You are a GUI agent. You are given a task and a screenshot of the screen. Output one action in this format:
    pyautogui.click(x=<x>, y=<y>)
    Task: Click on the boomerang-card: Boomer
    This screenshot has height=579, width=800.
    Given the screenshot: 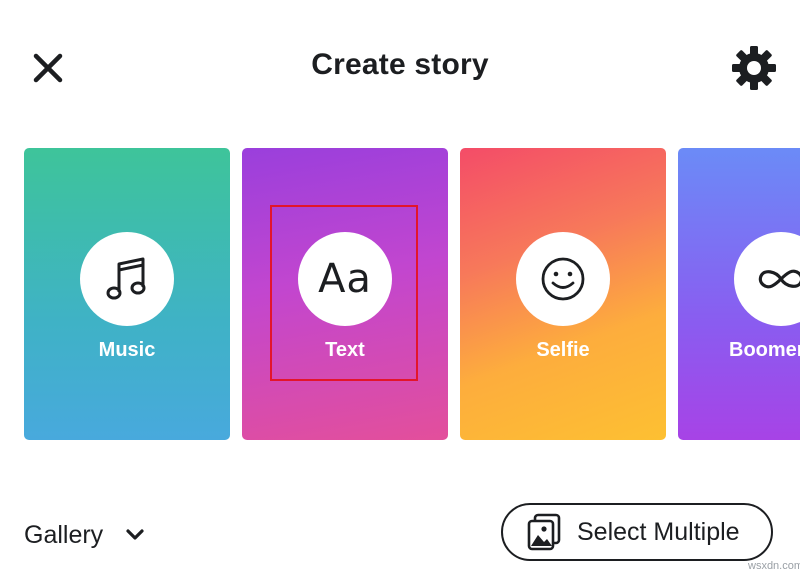 What is the action you would take?
    pyautogui.click(x=739, y=294)
    